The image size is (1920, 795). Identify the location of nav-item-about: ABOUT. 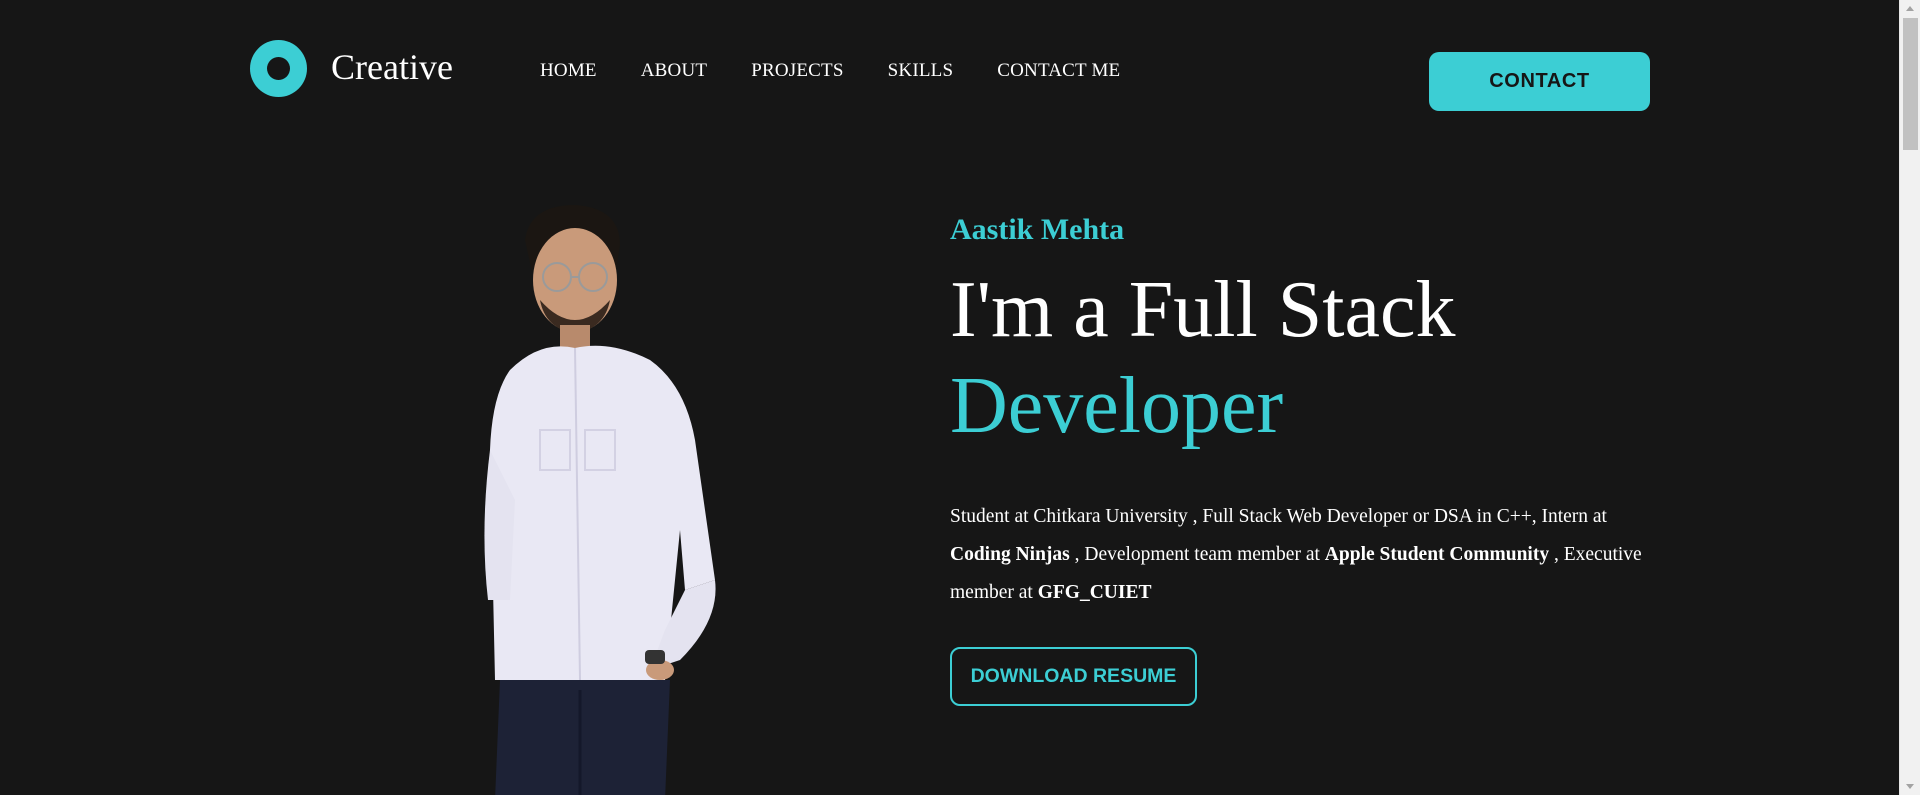
(674, 71).